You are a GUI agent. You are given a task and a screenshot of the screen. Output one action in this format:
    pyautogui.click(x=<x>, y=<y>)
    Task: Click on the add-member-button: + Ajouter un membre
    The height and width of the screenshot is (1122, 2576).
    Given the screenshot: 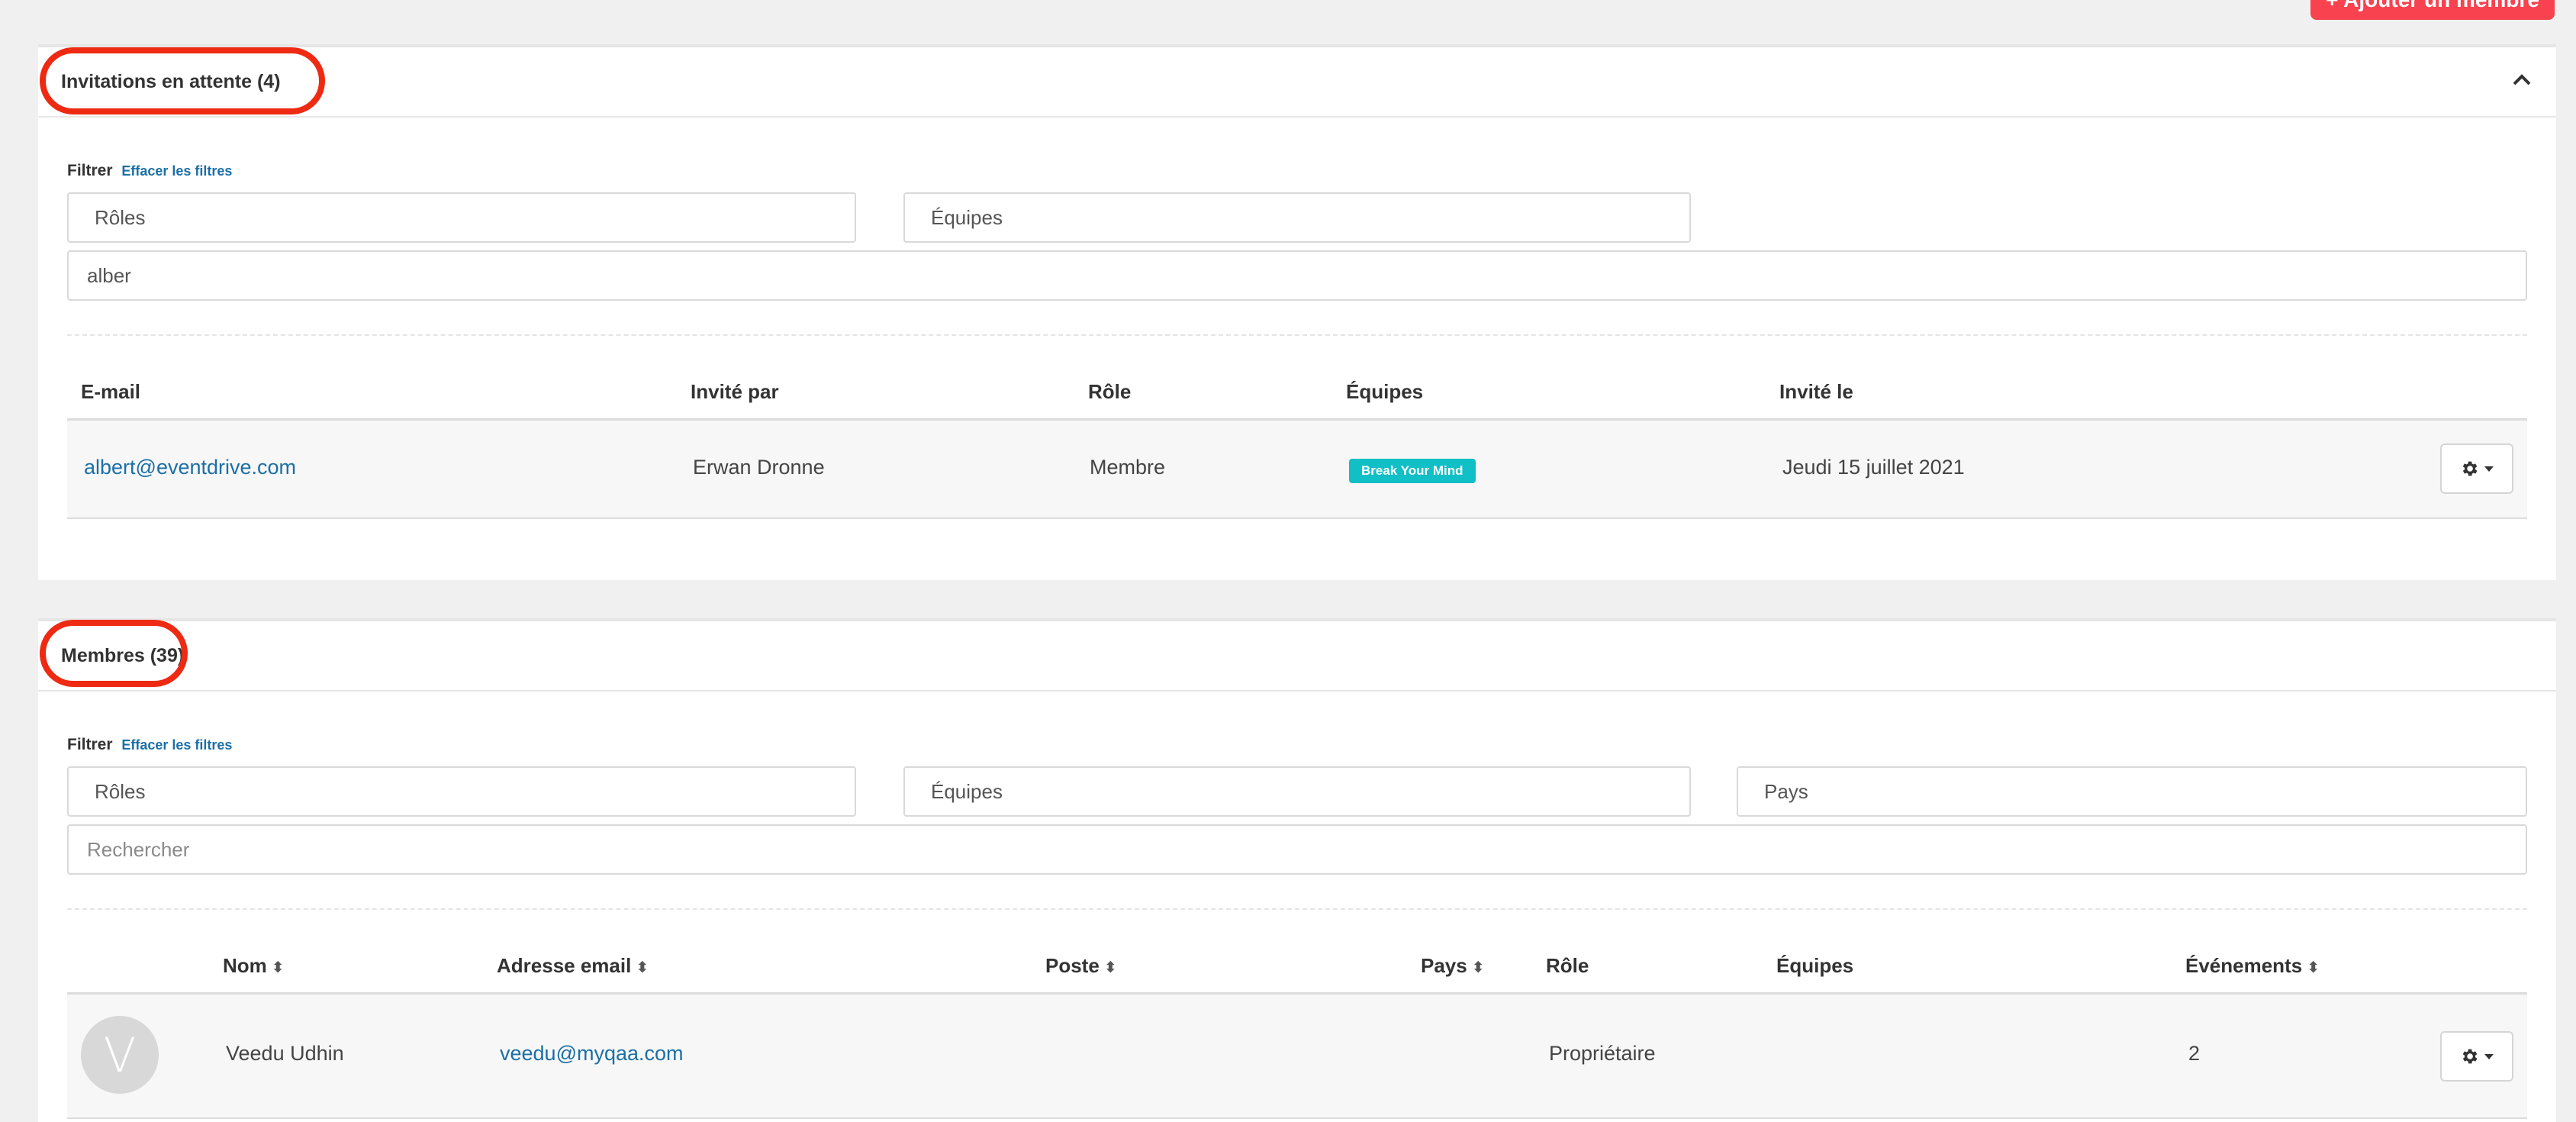 What is the action you would take?
    pyautogui.click(x=2432, y=10)
    